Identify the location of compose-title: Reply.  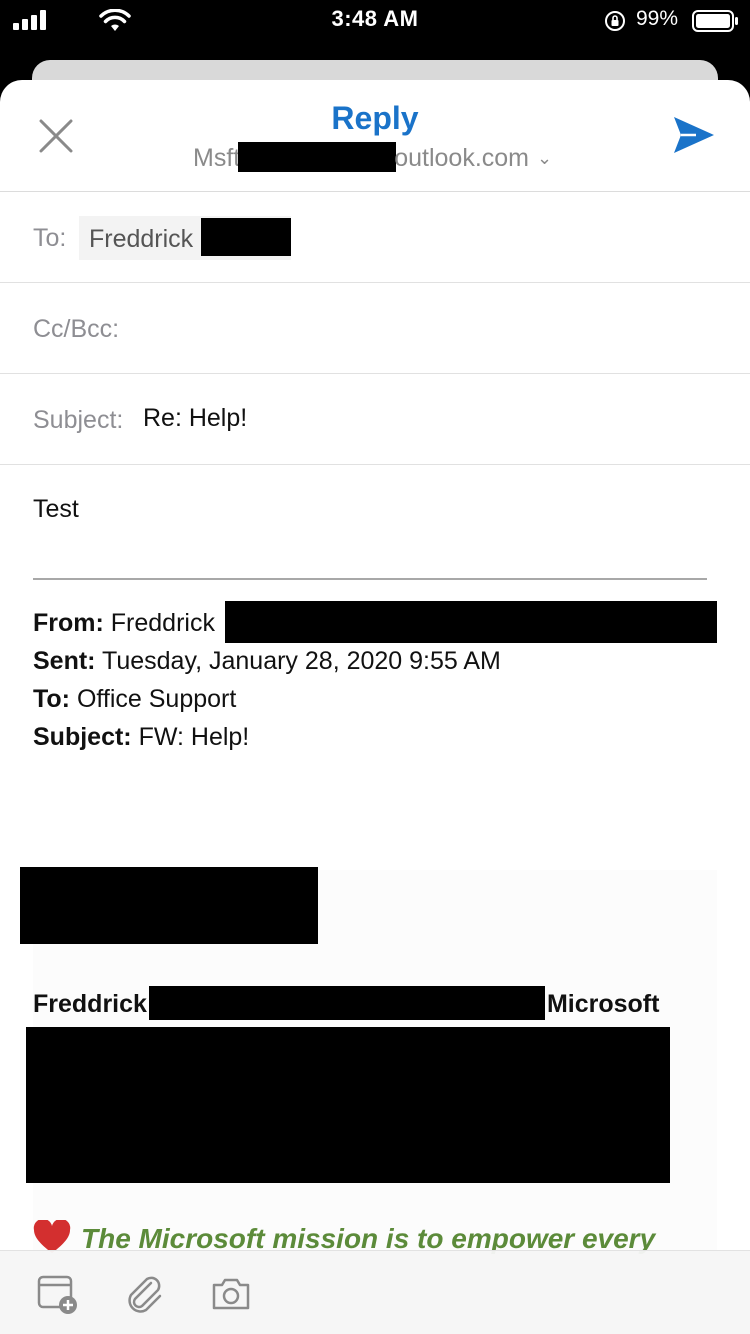
(375, 118).